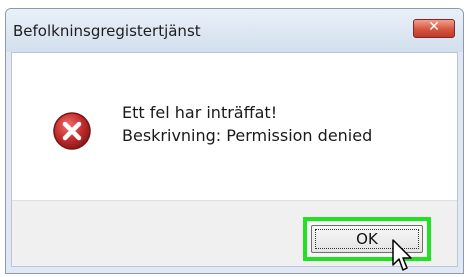 The image size is (469, 277). I want to click on dialog-title: Befolkninsgregistertjänst, so click(107, 31).